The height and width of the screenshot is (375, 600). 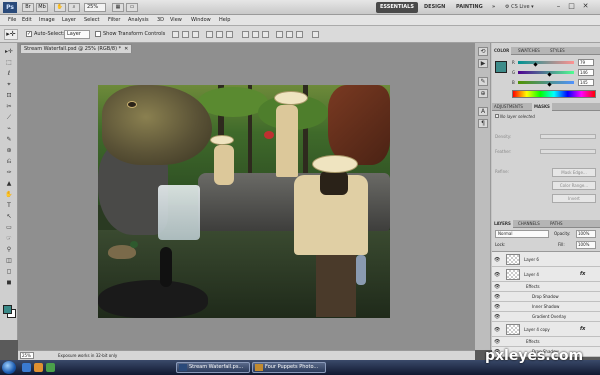 What do you see at coordinates (42, 7) in the screenshot?
I see `minibridge-icon: Mb` at bounding box center [42, 7].